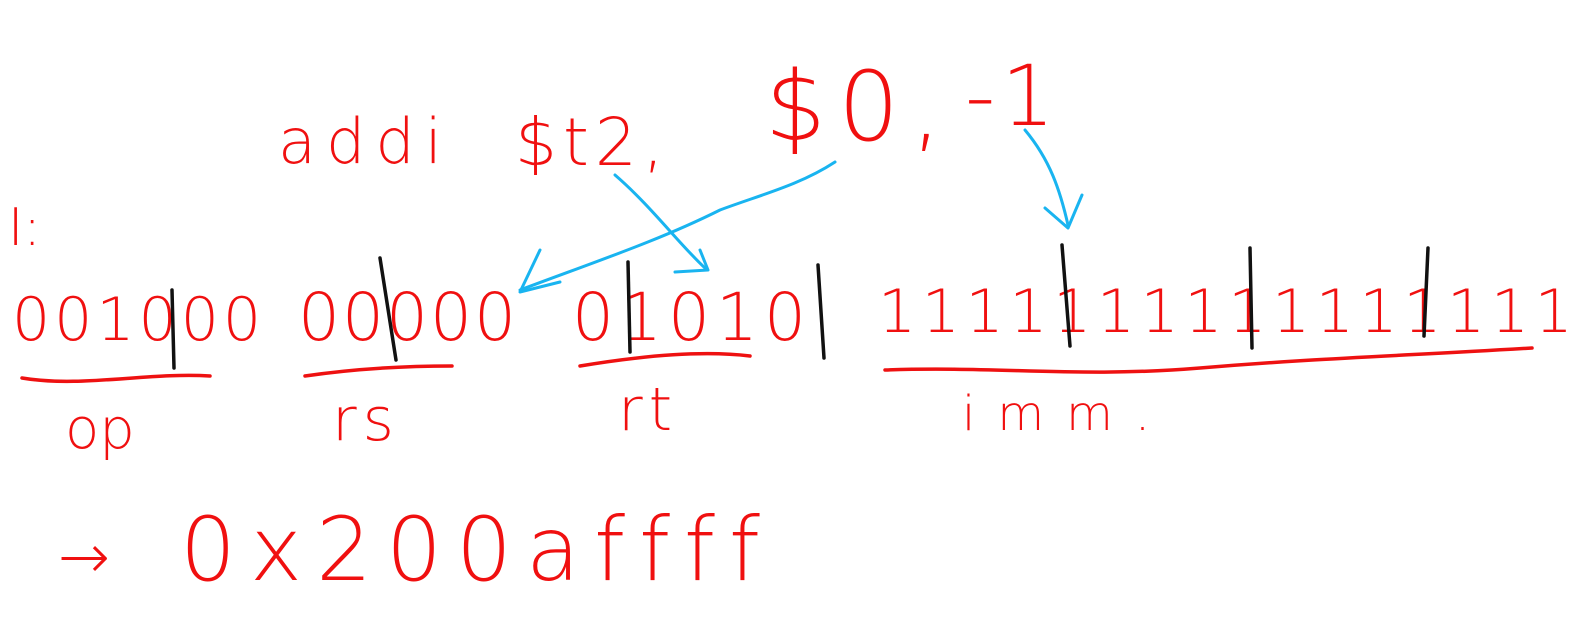 The height and width of the screenshot is (619, 1581). What do you see at coordinates (365, 141) in the screenshot?
I see `mnemonic: addi` at bounding box center [365, 141].